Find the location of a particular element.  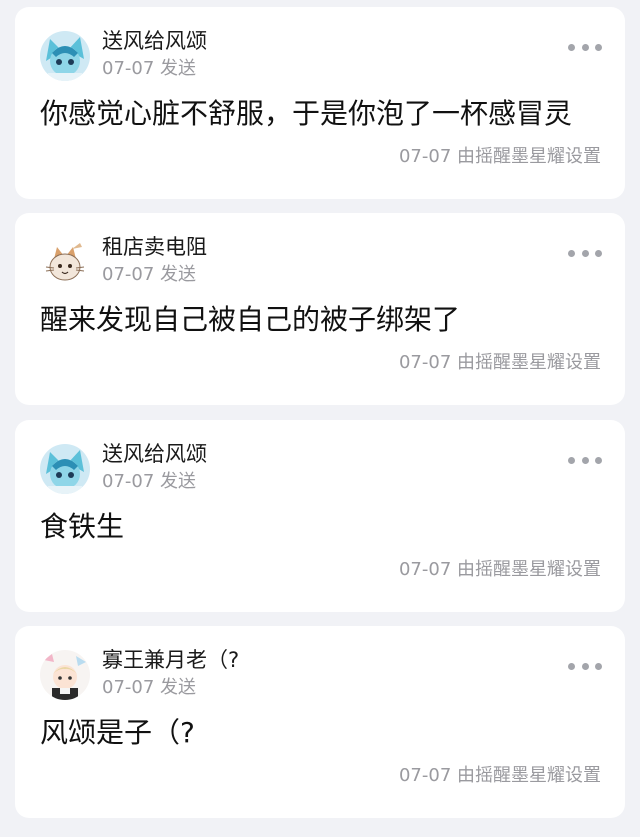

post-content: 风颂是子（? is located at coordinates (117, 732).